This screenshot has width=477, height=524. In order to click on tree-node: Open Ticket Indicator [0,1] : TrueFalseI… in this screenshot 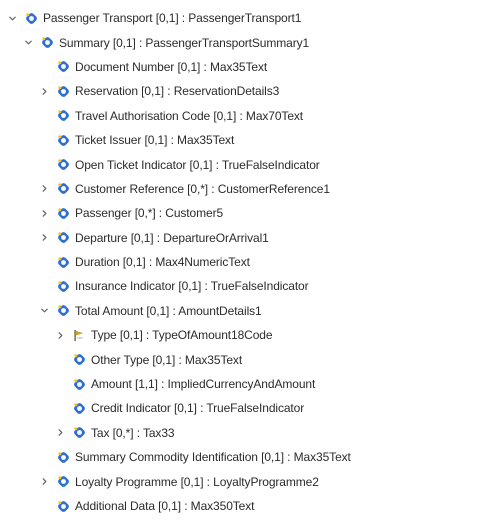, I will do `click(238, 164)`.